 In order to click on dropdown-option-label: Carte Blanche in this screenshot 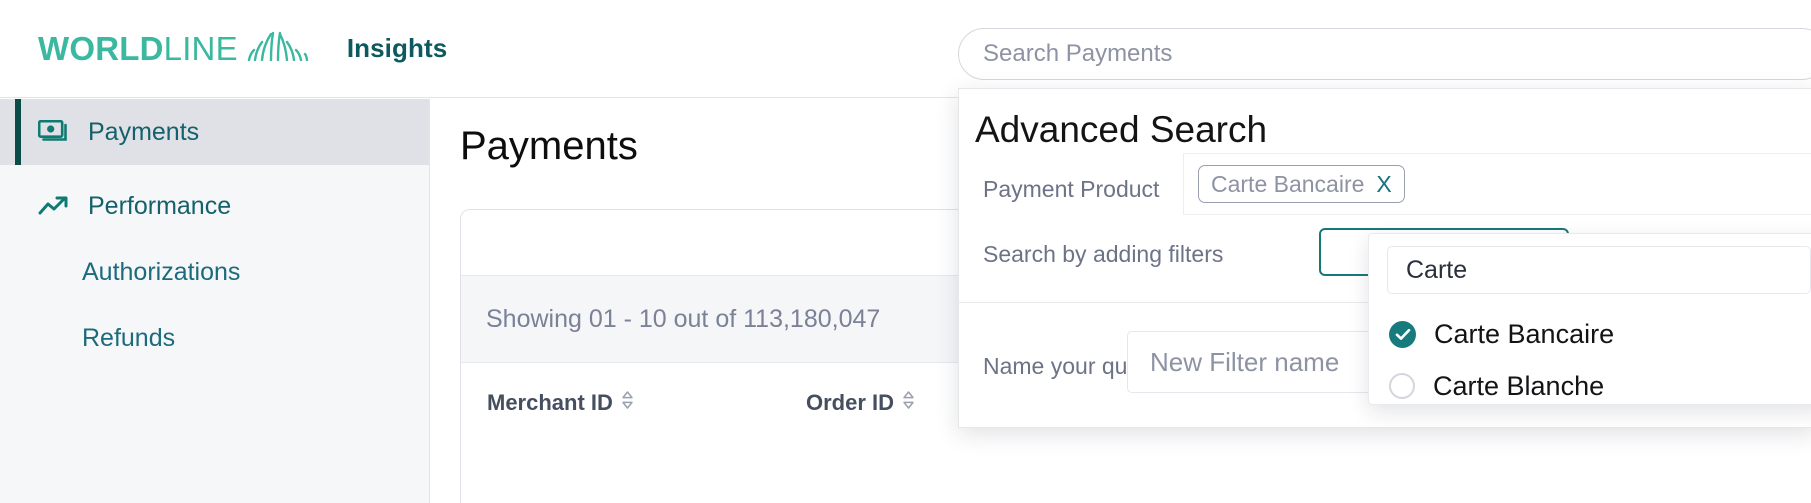, I will do `click(1519, 385)`.